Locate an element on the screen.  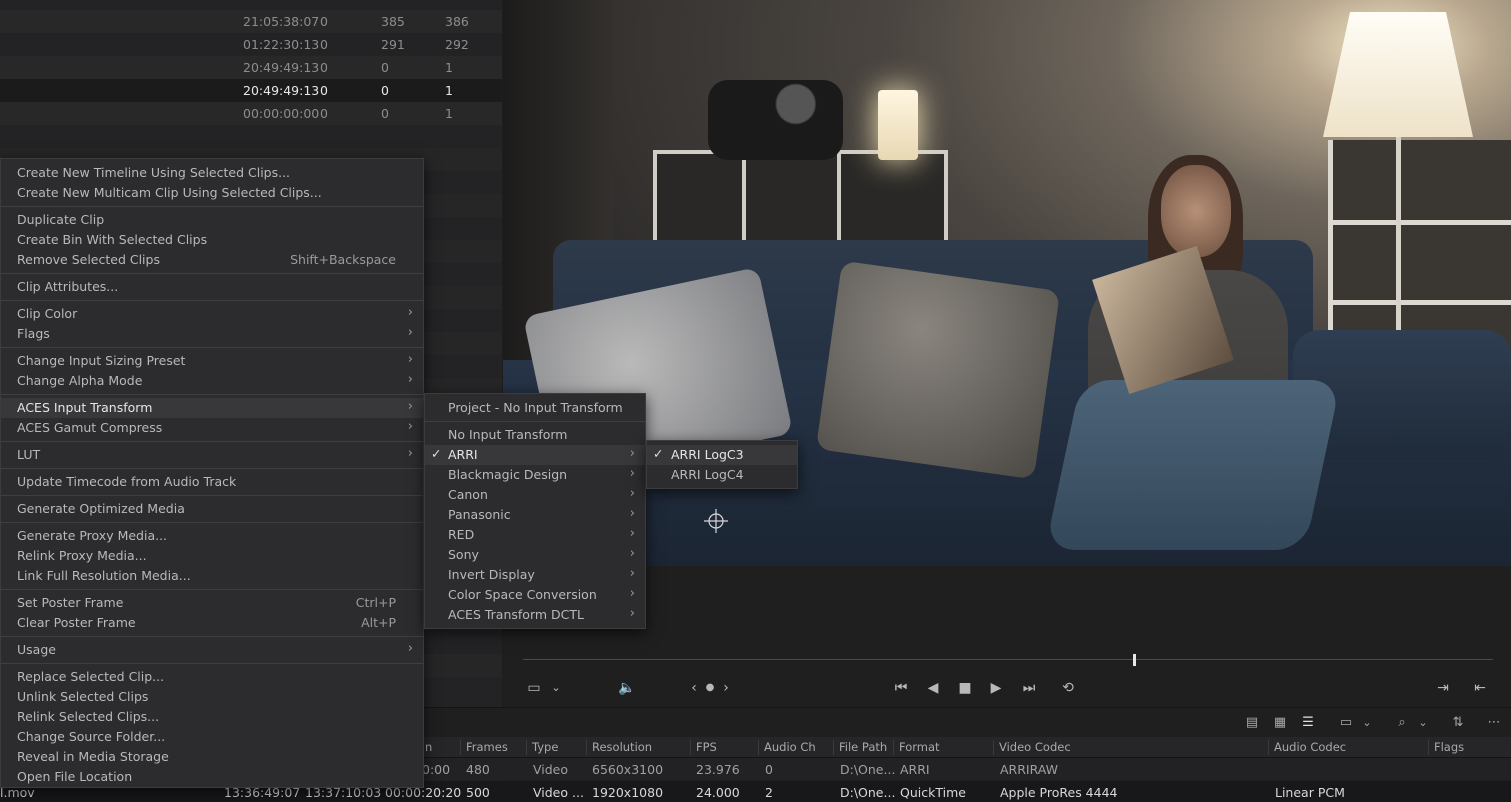
menu-item-canon: Canon › is located at coordinates (535, 495).